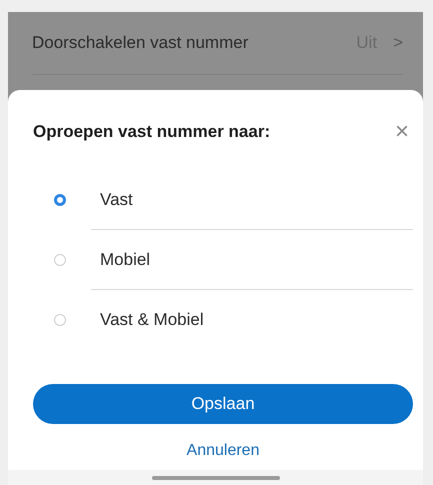 This screenshot has width=433, height=485. Describe the element at coordinates (116, 200) in the screenshot. I see `option-label: Vast` at that location.